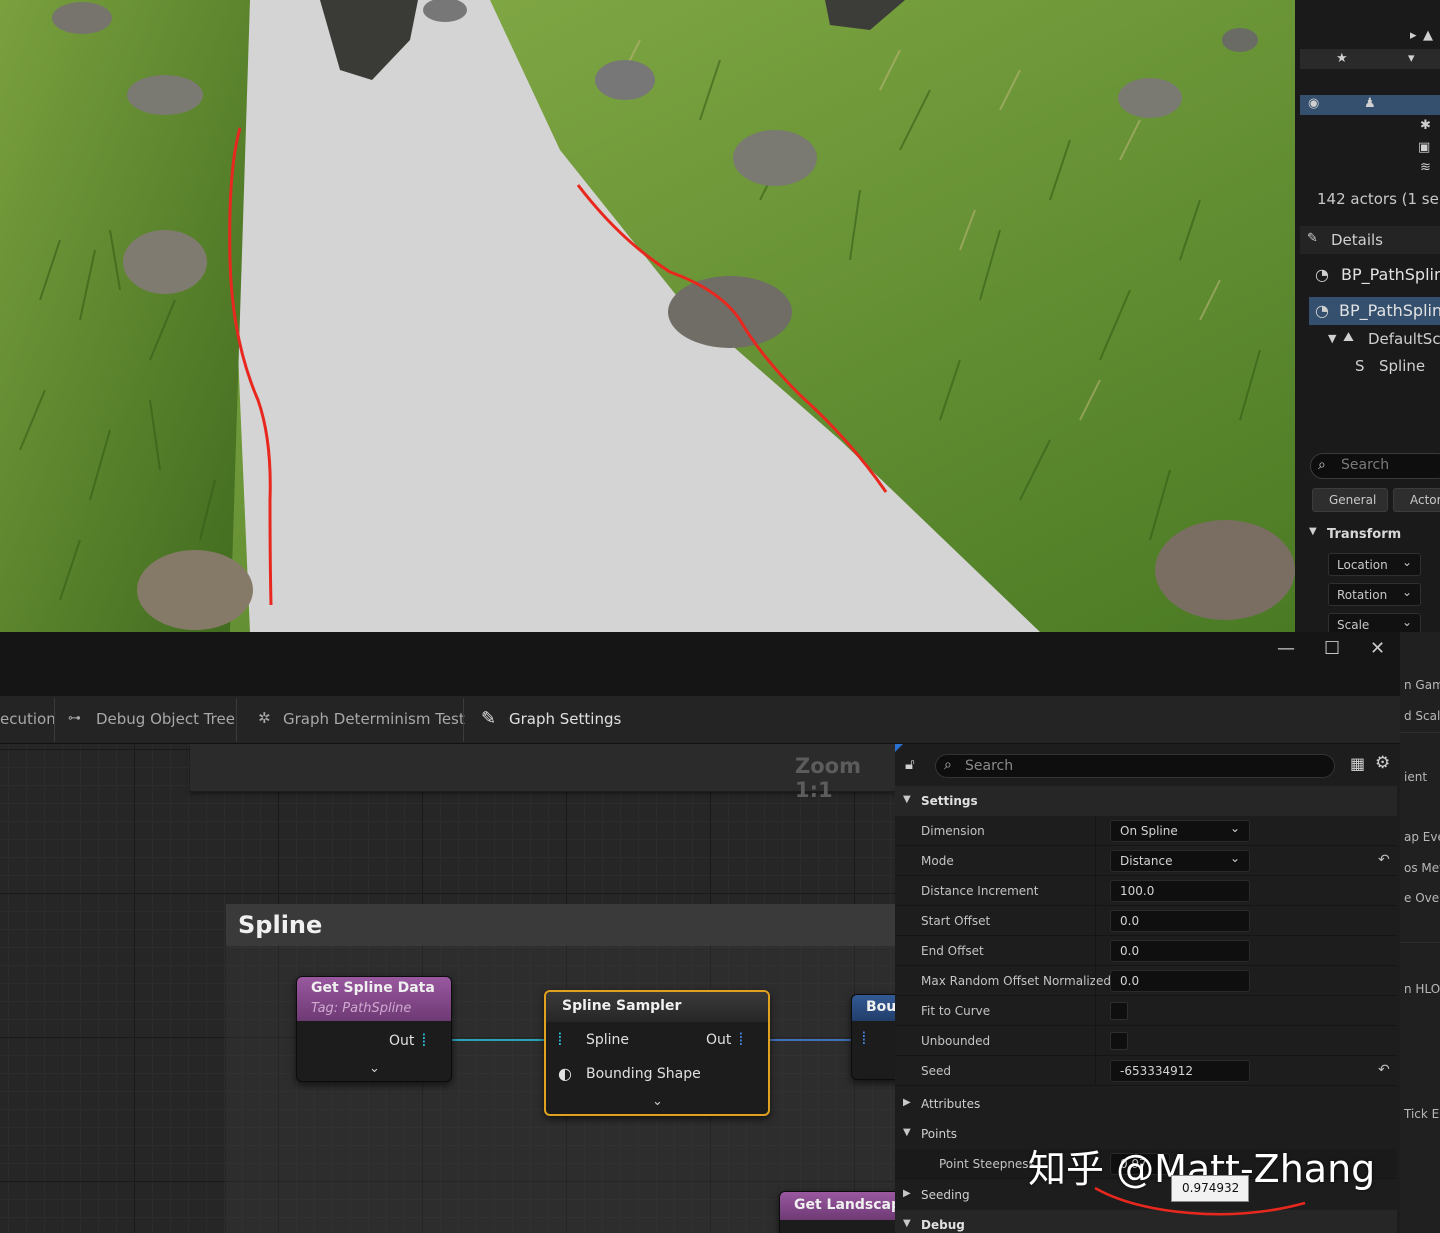  What do you see at coordinates (1357, 763) in the screenshot?
I see `table-icon: ▦` at bounding box center [1357, 763].